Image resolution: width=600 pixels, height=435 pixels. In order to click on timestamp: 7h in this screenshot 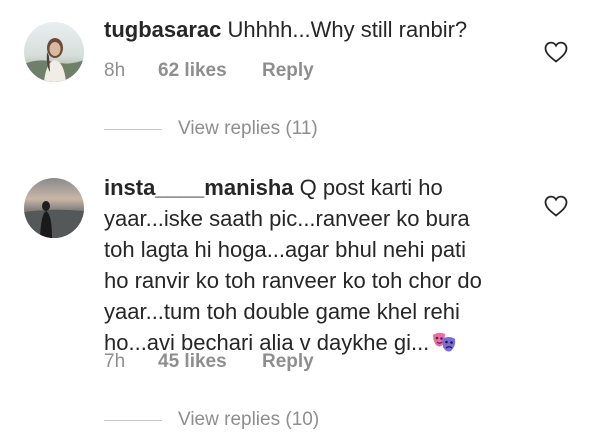, I will do `click(115, 361)`.